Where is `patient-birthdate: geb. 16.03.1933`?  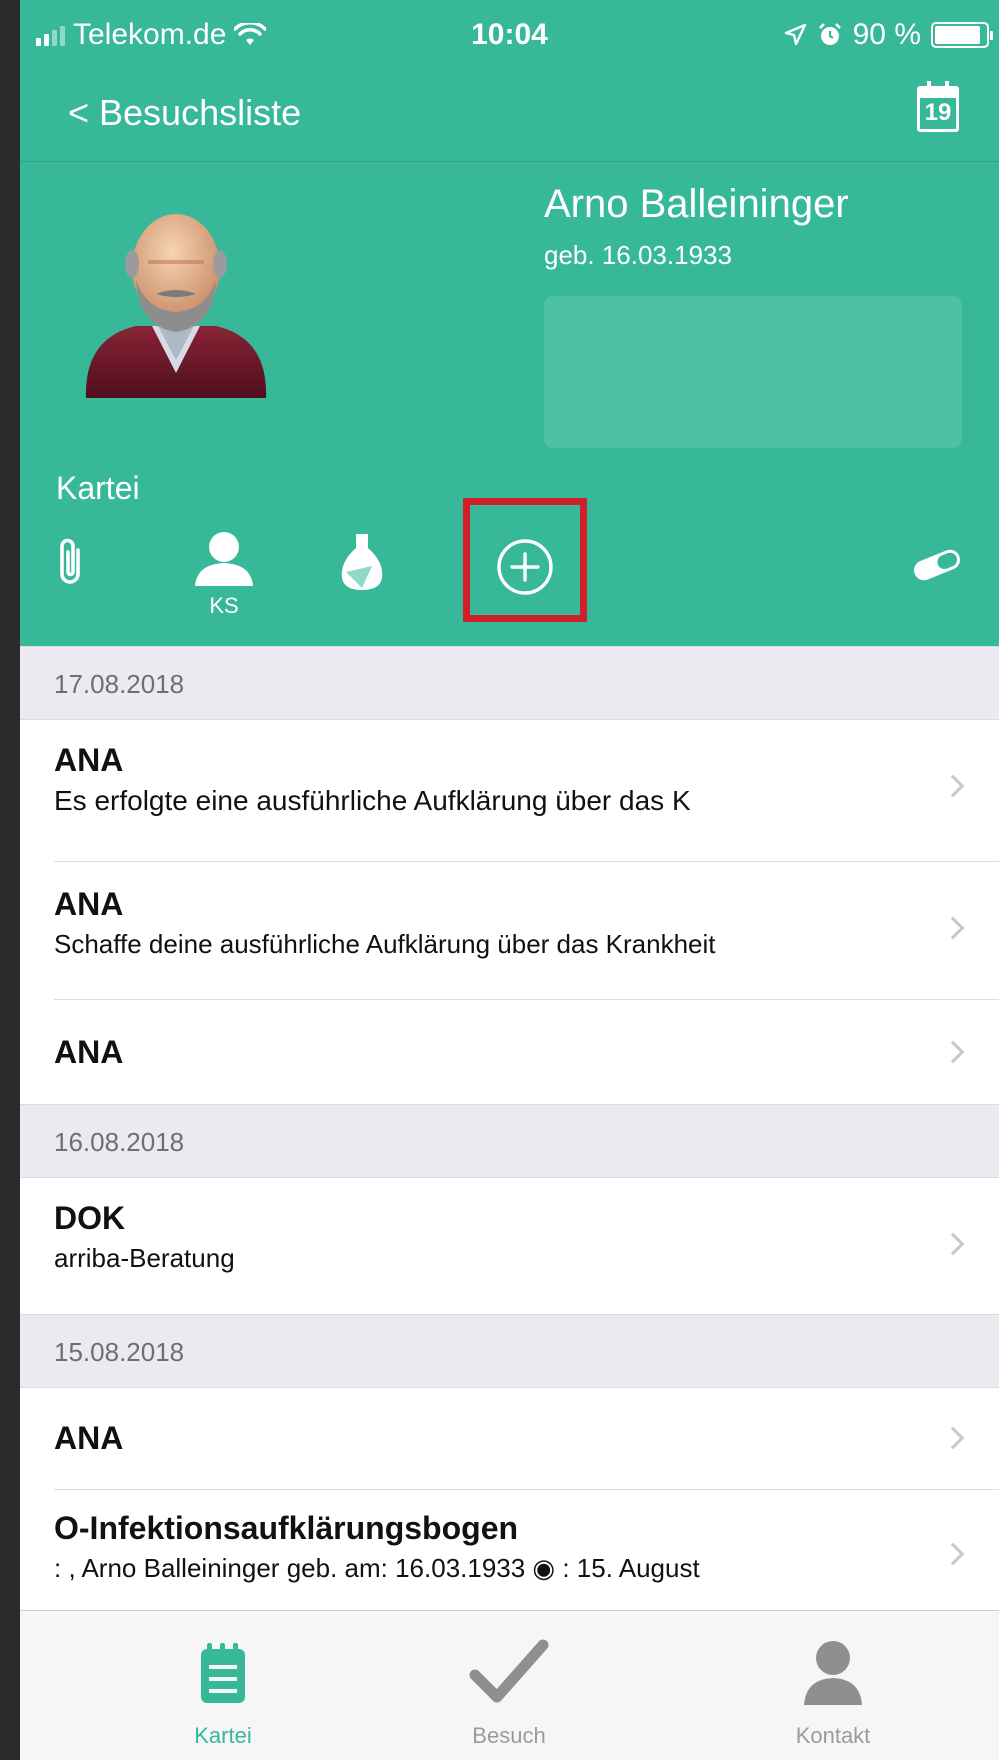 patient-birthdate: geb. 16.03.1933 is located at coordinates (638, 255).